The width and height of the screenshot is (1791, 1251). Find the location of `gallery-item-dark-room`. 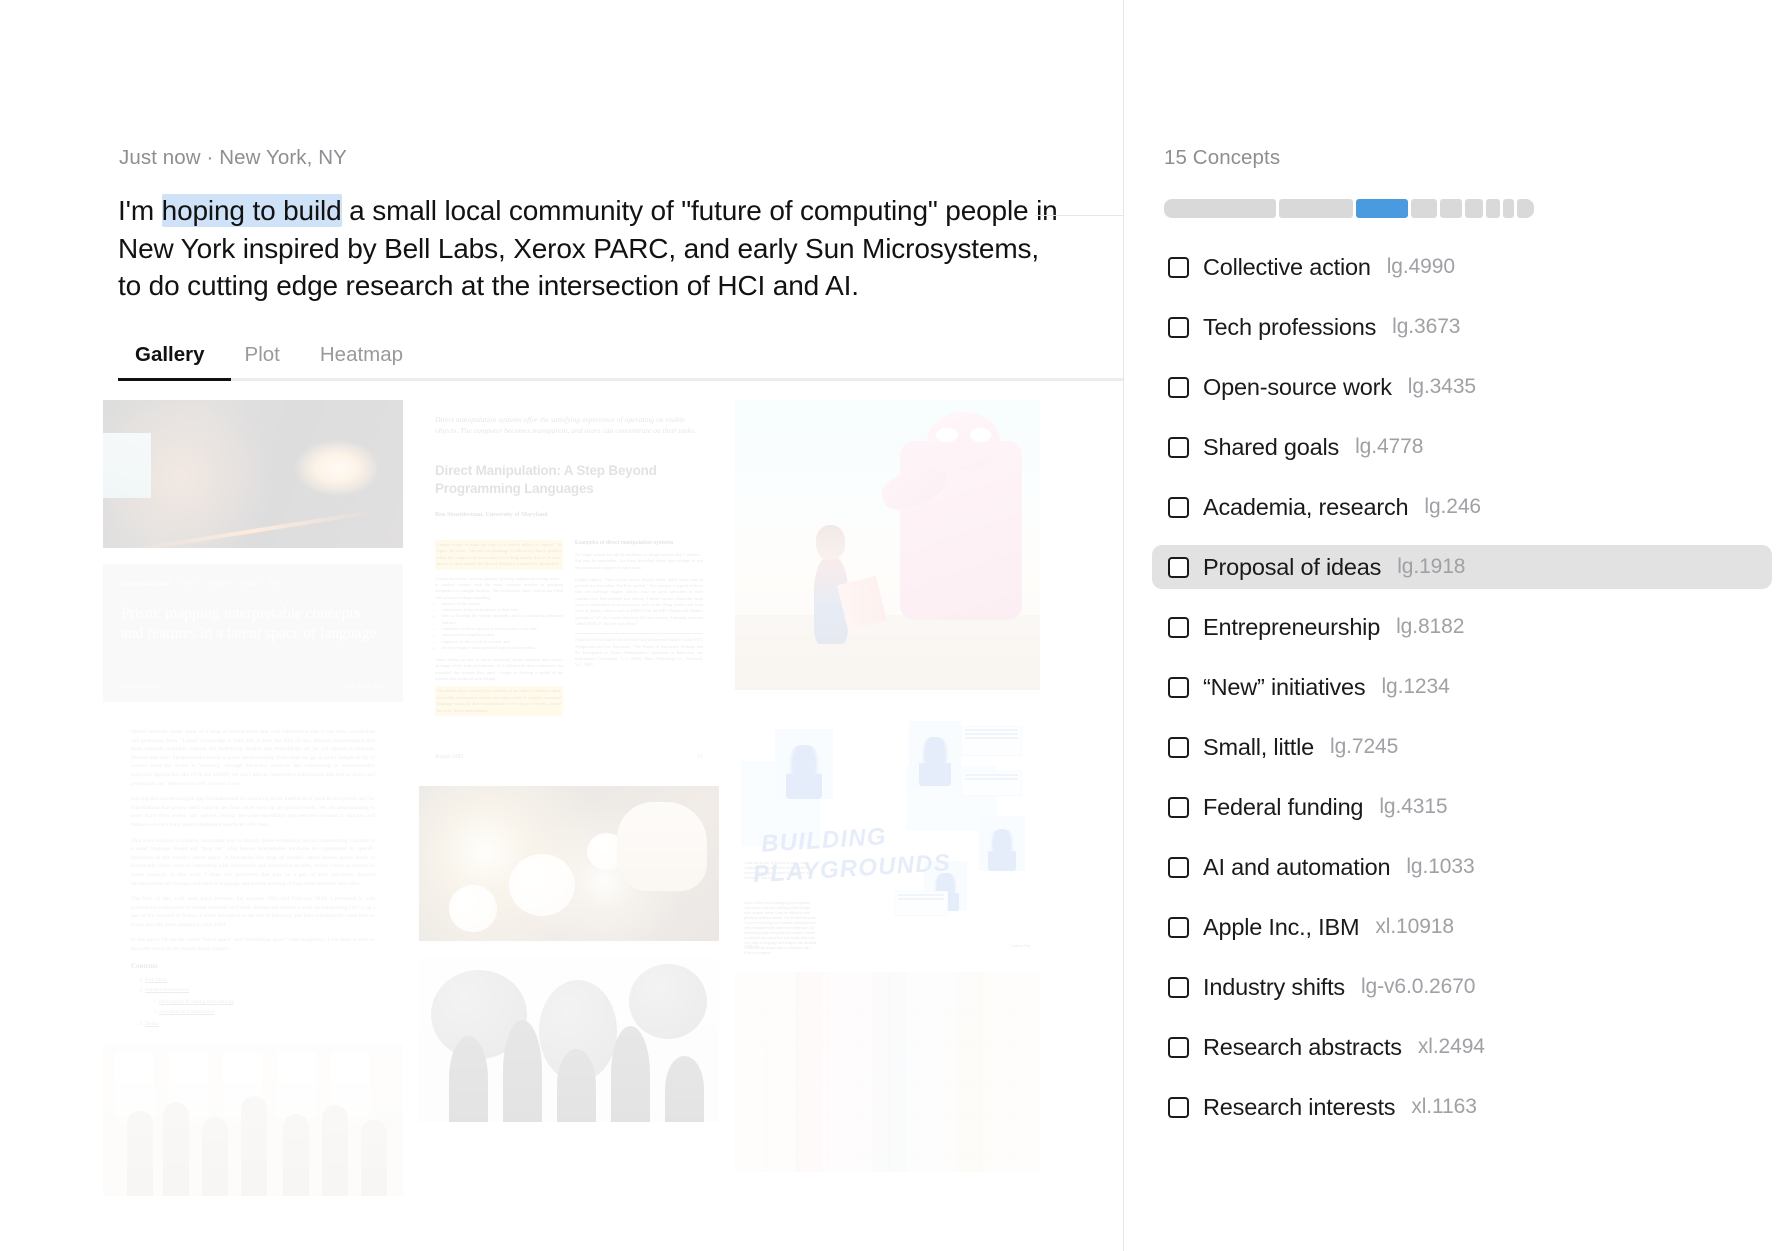

gallery-item-dark-room is located at coordinates (253, 474).